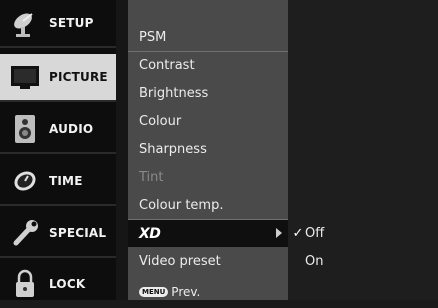 The width and height of the screenshot is (438, 308). I want to click on submenu-item-brightness: Brightness, so click(208, 93).